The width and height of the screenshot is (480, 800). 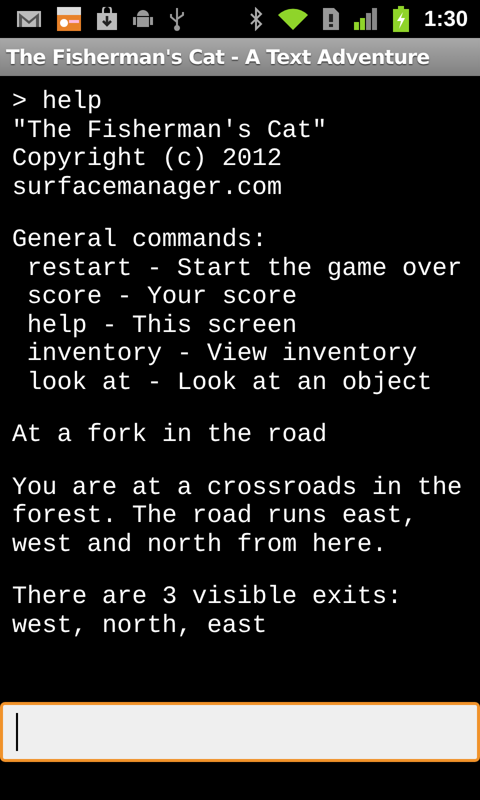 What do you see at coordinates (147, 188) in the screenshot?
I see `transcript-line: surfacemanager.com` at bounding box center [147, 188].